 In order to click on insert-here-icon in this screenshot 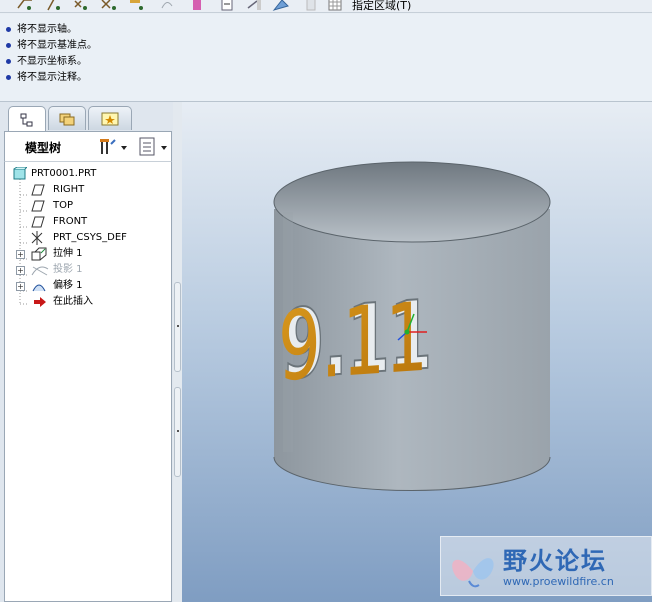, I will do `click(40, 302)`.